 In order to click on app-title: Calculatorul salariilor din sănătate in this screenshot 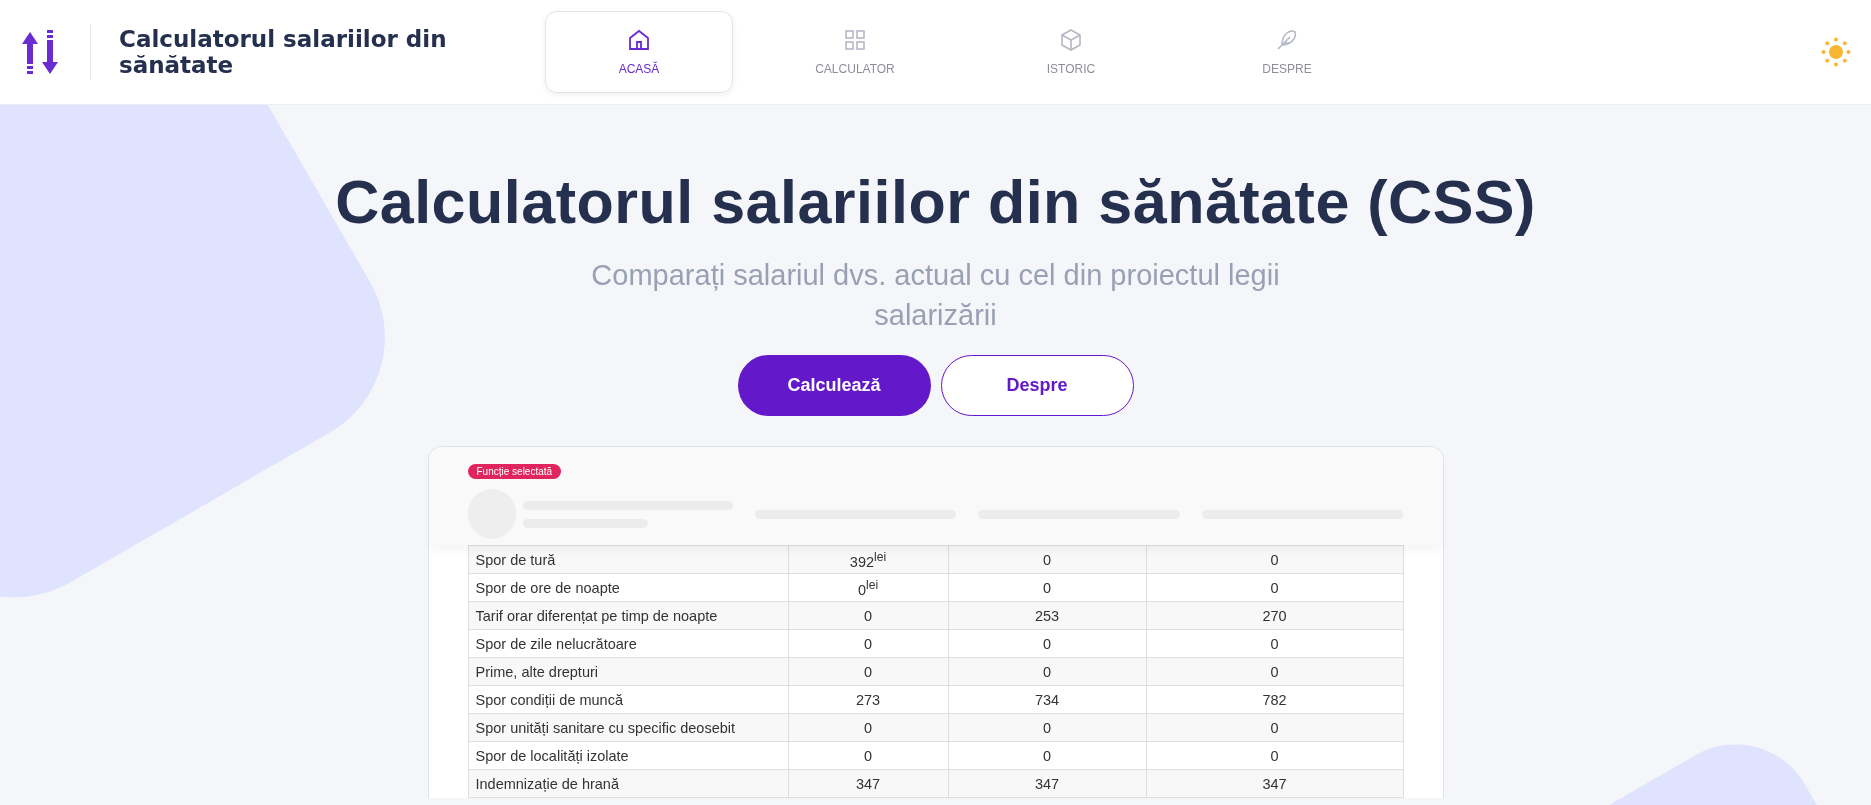, I will do `click(283, 52)`.